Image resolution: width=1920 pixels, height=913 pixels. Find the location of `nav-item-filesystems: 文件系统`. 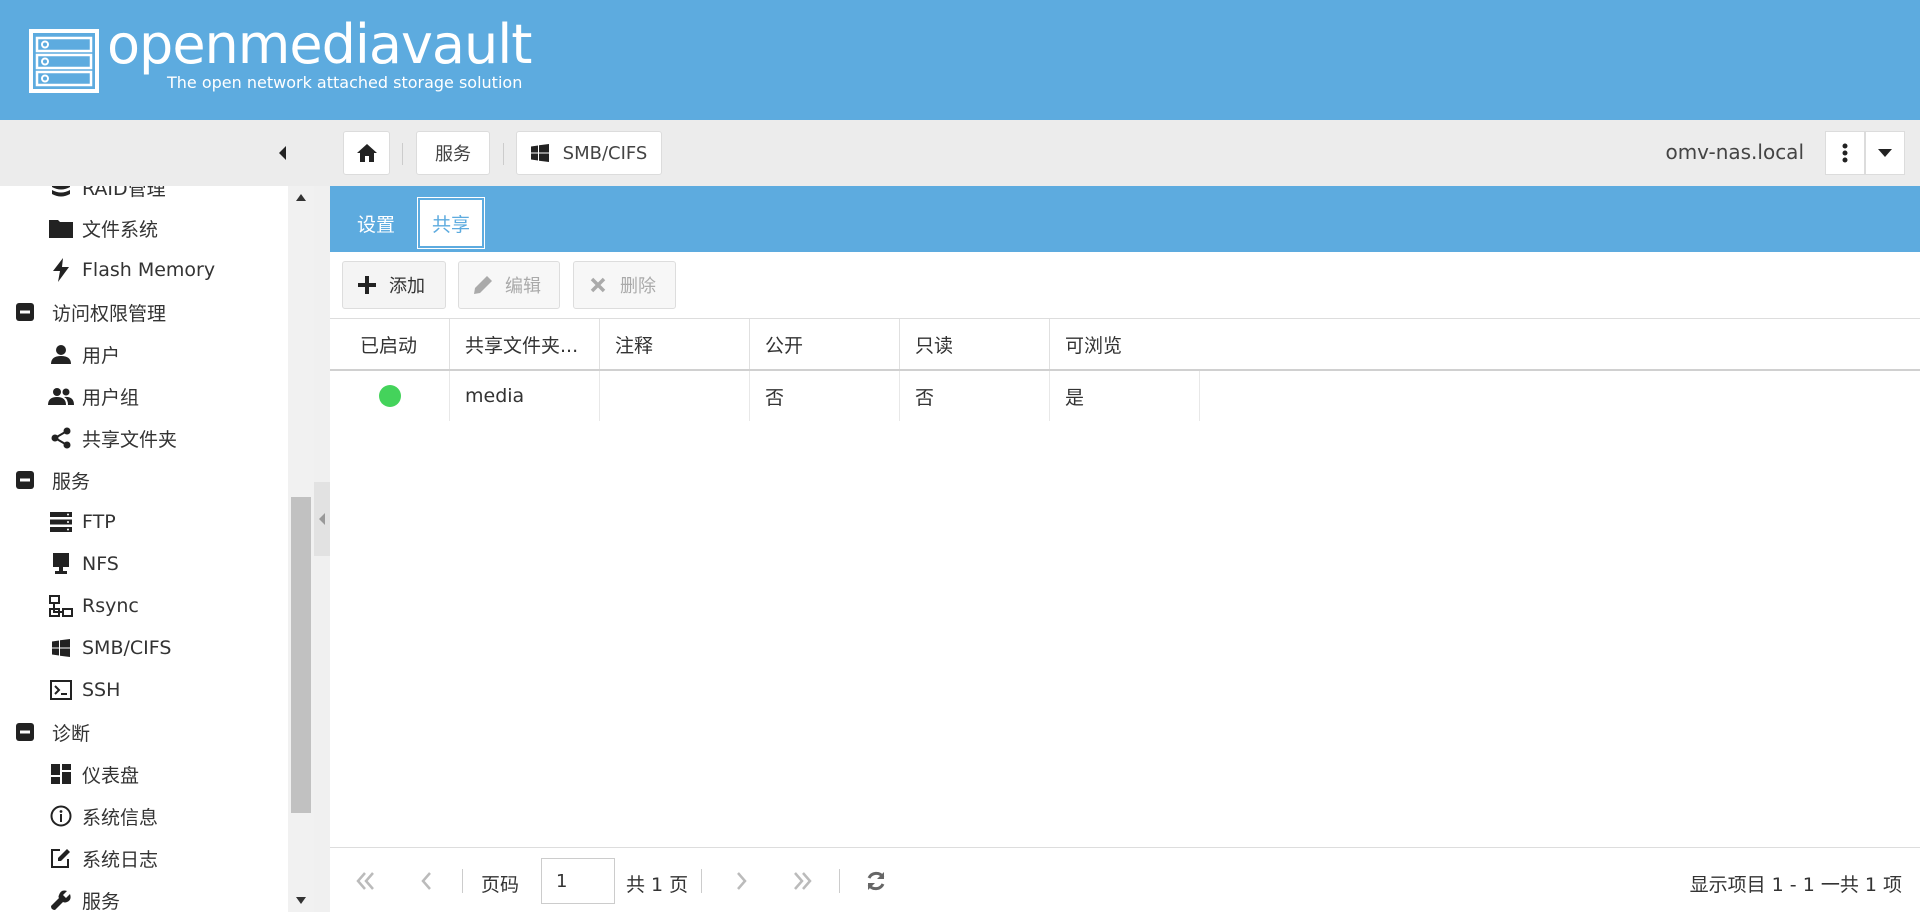

nav-item-filesystems: 文件系统 is located at coordinates (144, 228).